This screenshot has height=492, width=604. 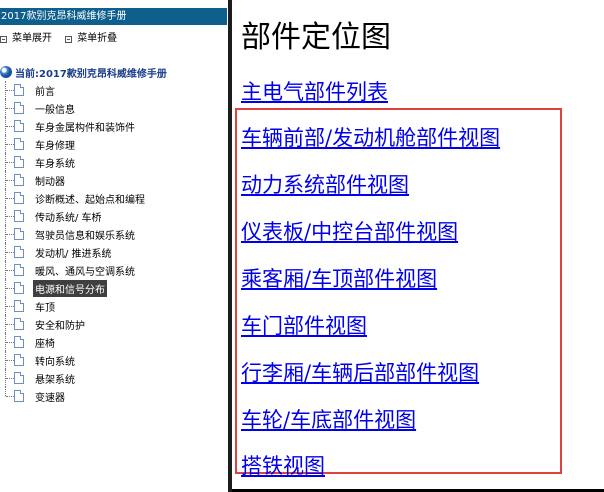 I want to click on component-view-link: 动力系统部件视图, so click(x=325, y=184).